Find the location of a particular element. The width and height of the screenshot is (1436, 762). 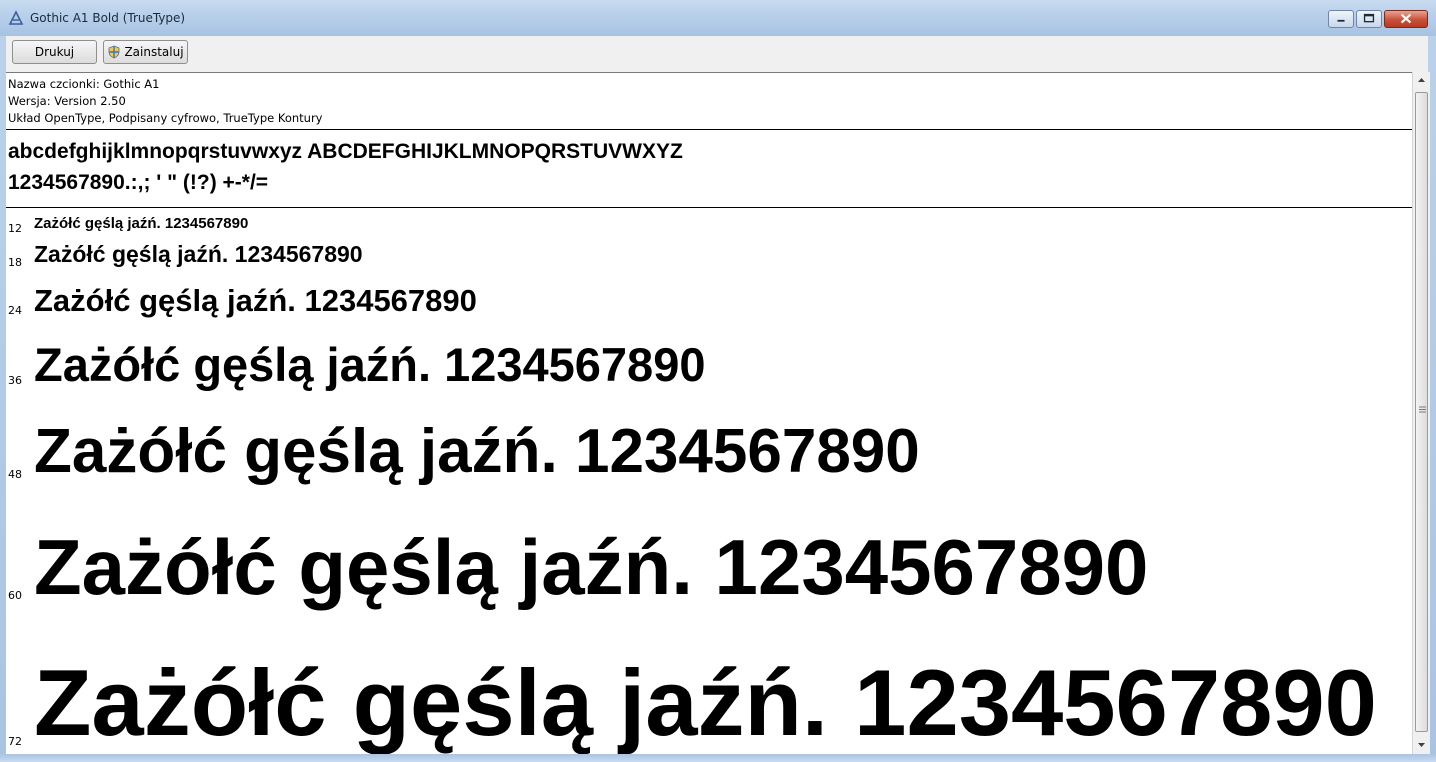

print-button-label: Drukuj is located at coordinates (54, 52).